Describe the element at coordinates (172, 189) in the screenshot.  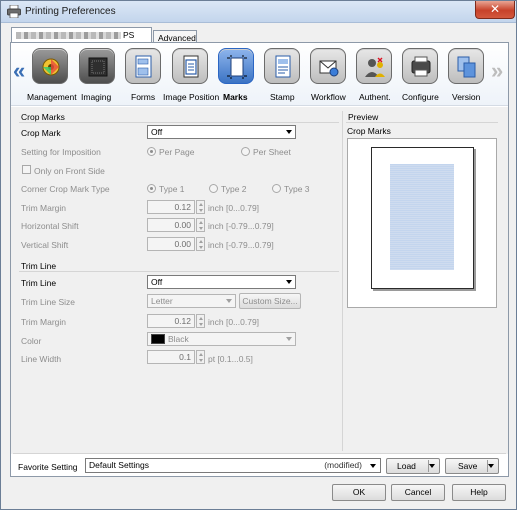
I see `type1-label: Type 1` at that location.